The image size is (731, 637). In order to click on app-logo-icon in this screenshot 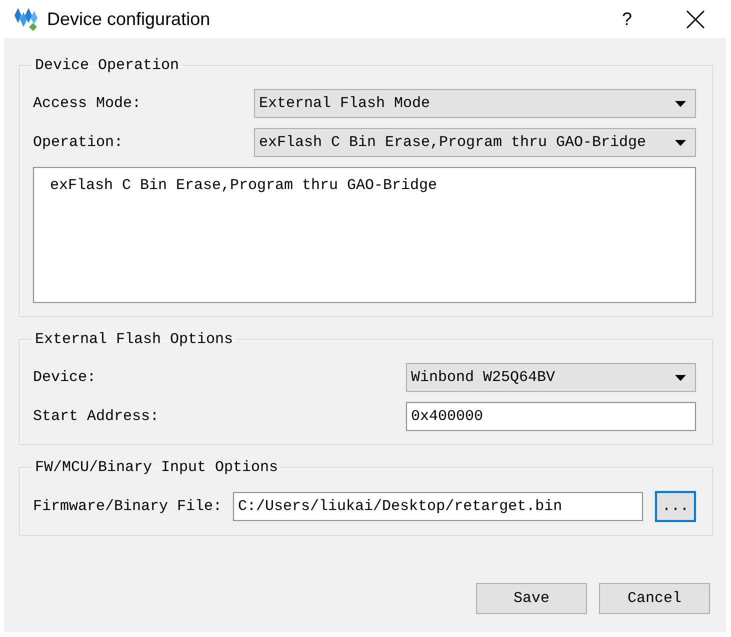, I will do `click(26, 19)`.